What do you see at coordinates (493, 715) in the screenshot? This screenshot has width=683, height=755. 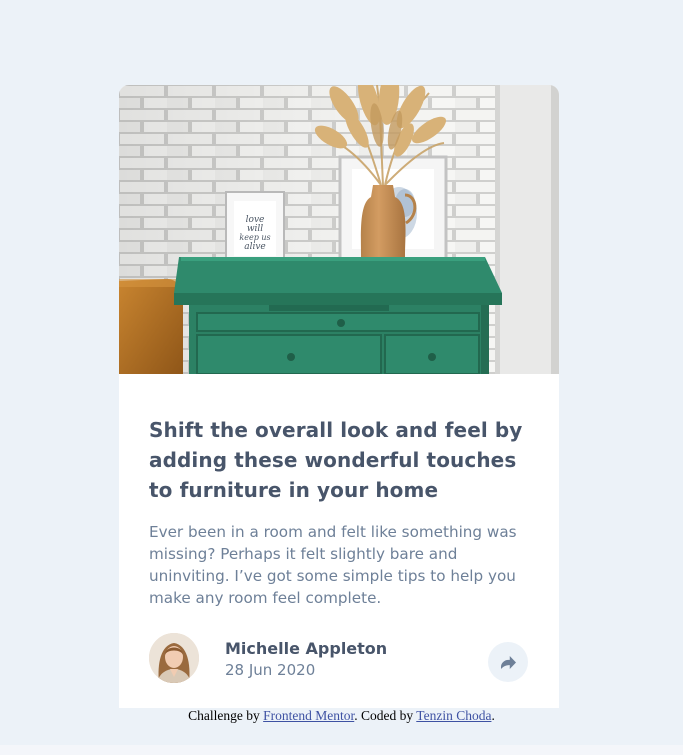 I see `attribution-suffix: .` at bounding box center [493, 715].